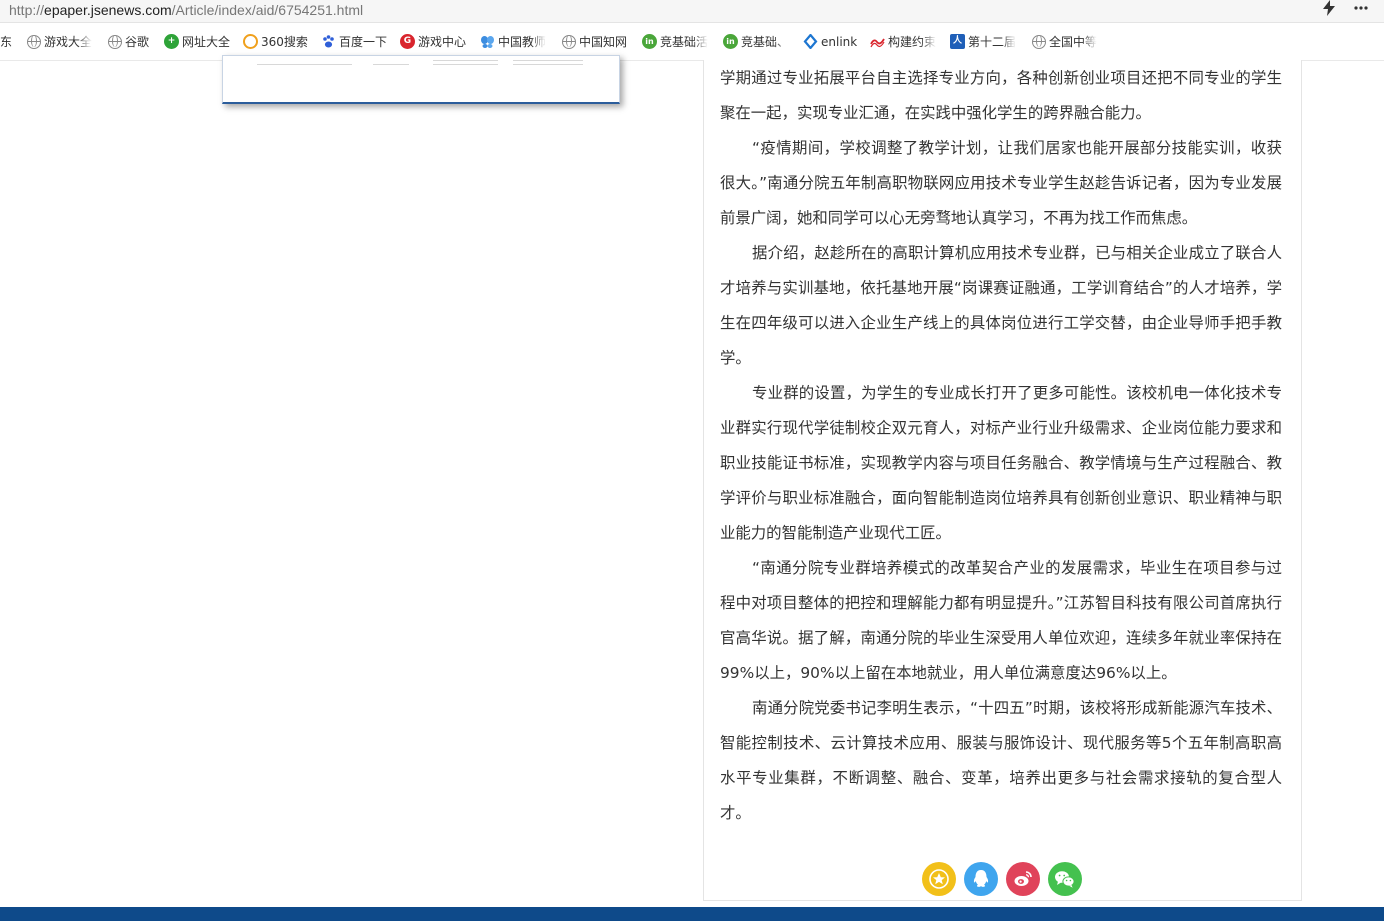 This screenshot has width=1384, height=921. What do you see at coordinates (765, 42) in the screenshot?
I see `bookmark-label: 竞基础、` at bounding box center [765, 42].